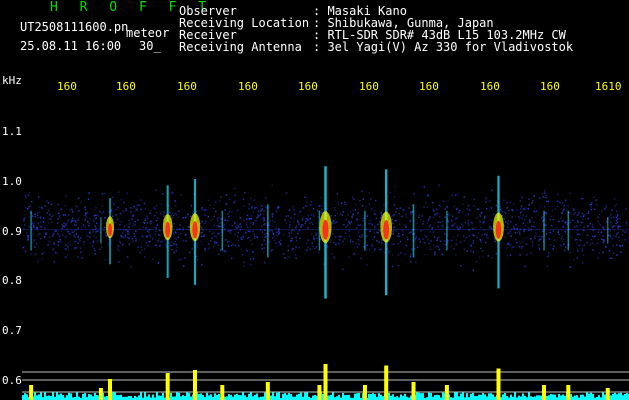 The width and height of the screenshot is (629, 400). What do you see at coordinates (325, 229) in the screenshot?
I see `echo-hot-core` at bounding box center [325, 229].